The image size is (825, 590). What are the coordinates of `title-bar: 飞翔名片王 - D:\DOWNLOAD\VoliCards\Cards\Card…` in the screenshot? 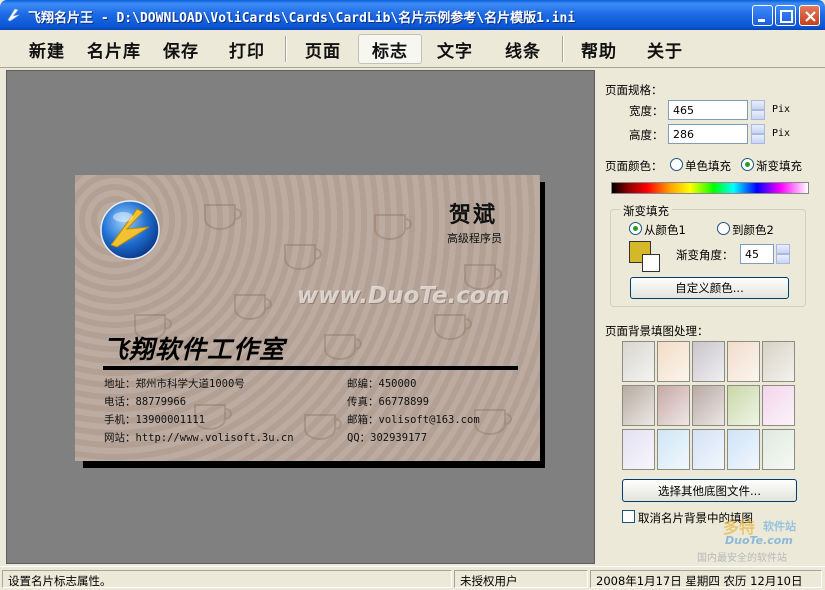 It's located at (412, 15).